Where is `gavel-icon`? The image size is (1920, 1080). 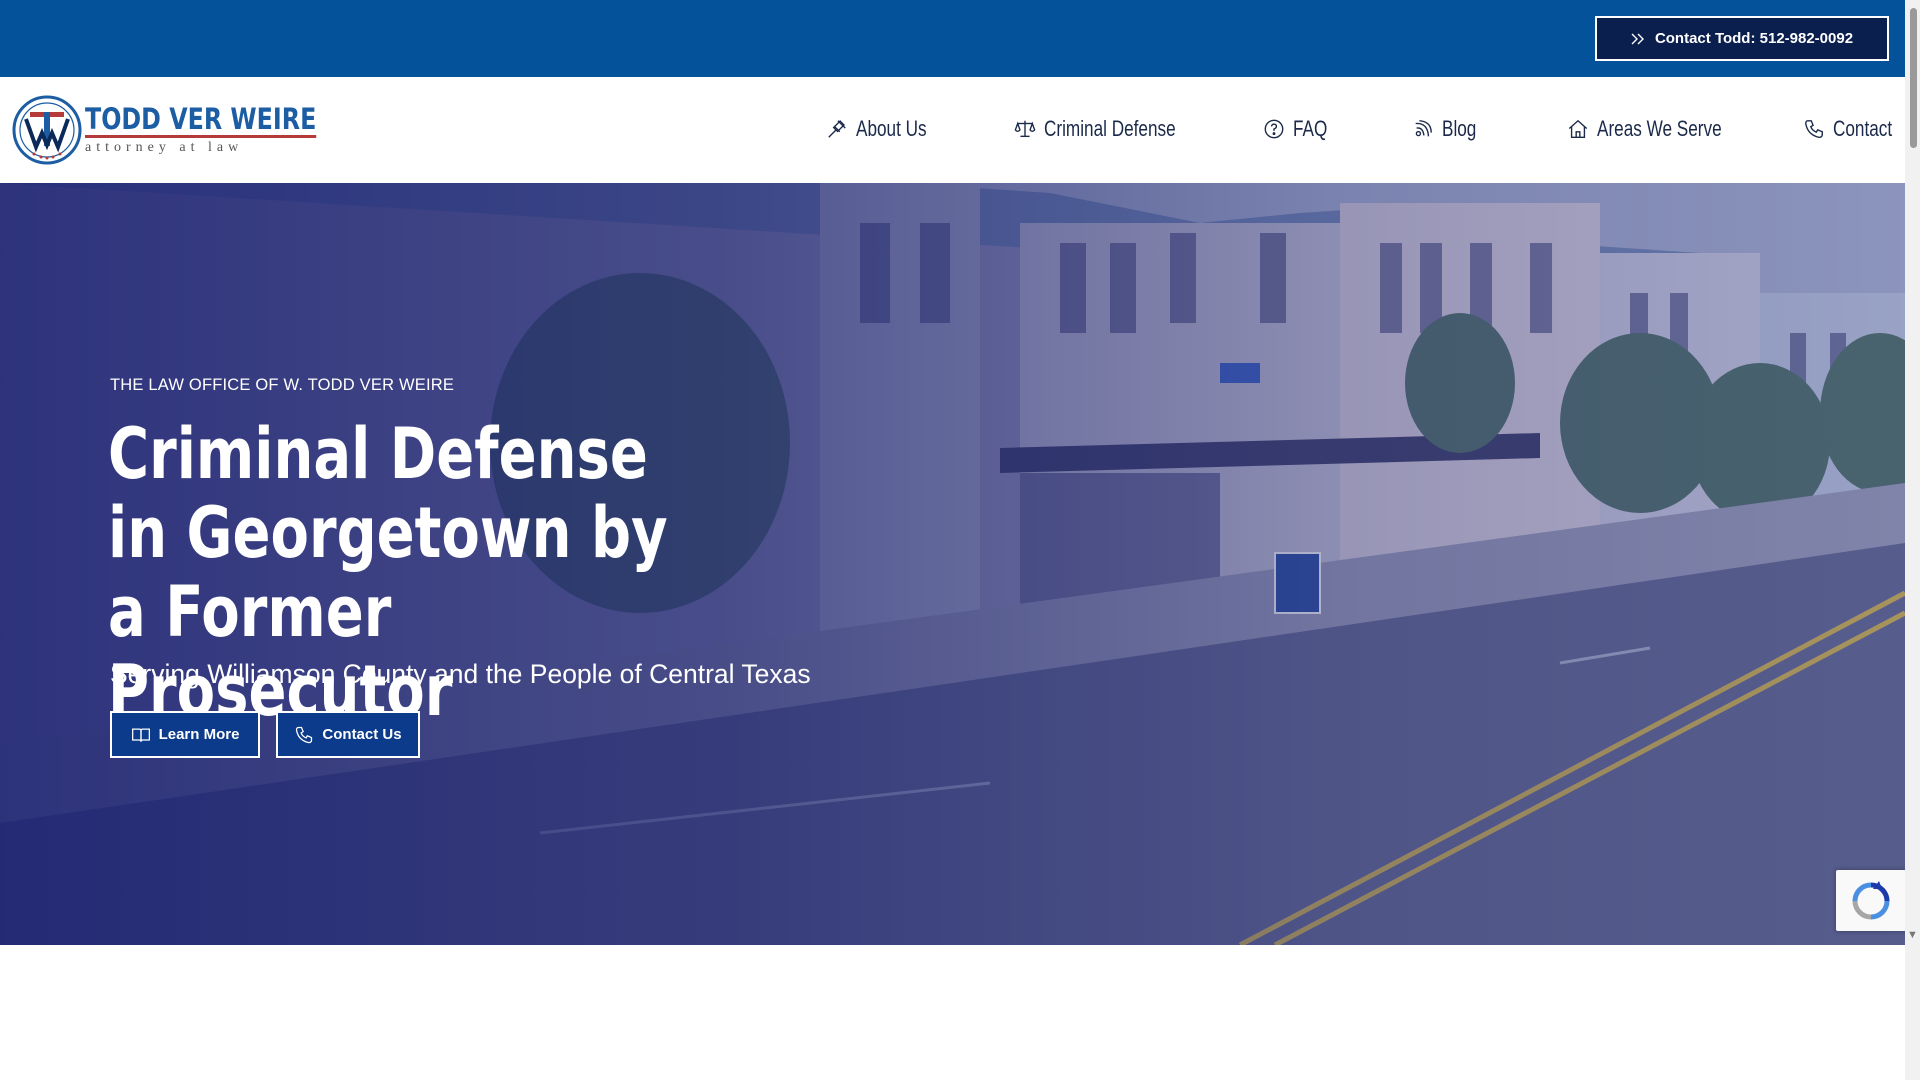 gavel-icon is located at coordinates (837, 129).